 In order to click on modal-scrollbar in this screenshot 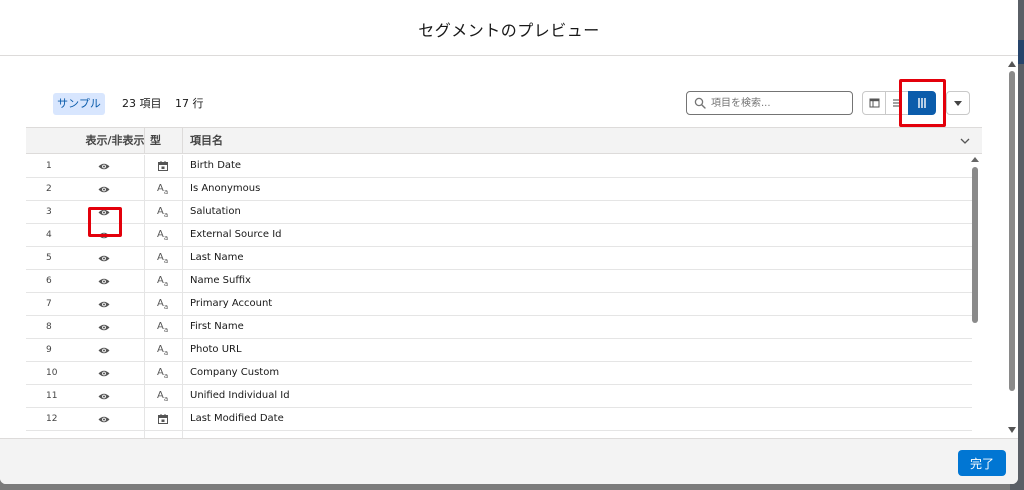, I will do `click(1012, 247)`.